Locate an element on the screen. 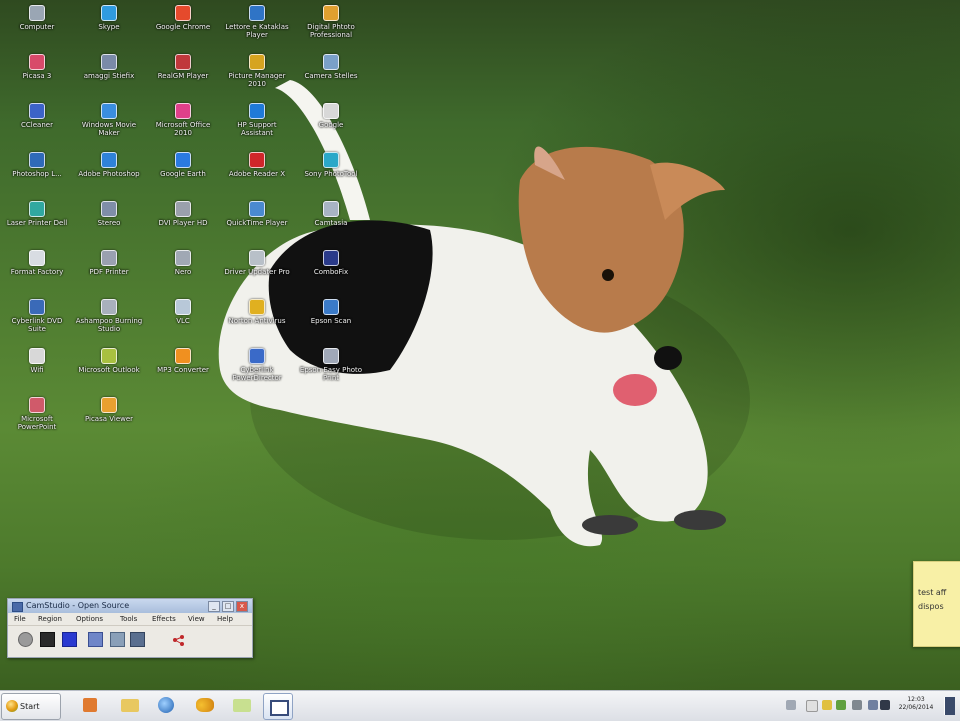 Image resolution: width=960 pixels, height=721 pixels. desktop-icon: amaggi Stiefix is located at coordinates (109, 78).